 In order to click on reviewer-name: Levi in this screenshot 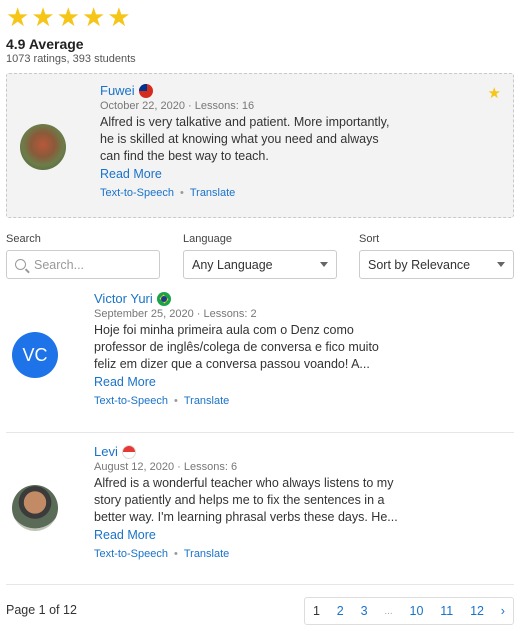, I will do `click(264, 451)`.